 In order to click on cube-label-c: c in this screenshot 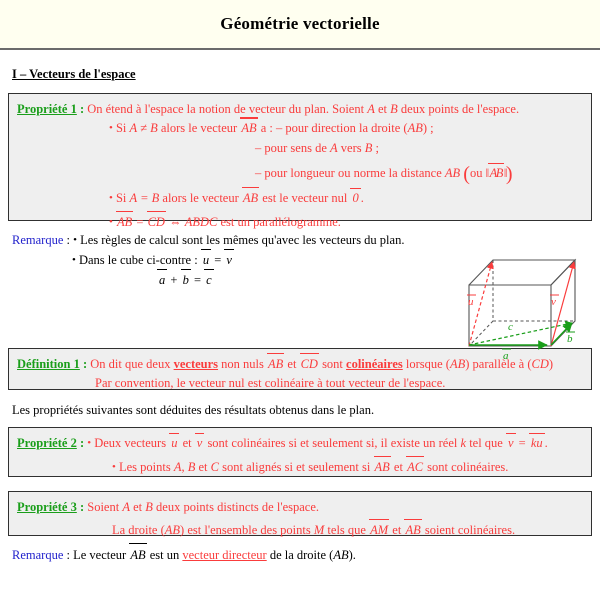, I will do `click(510, 327)`.